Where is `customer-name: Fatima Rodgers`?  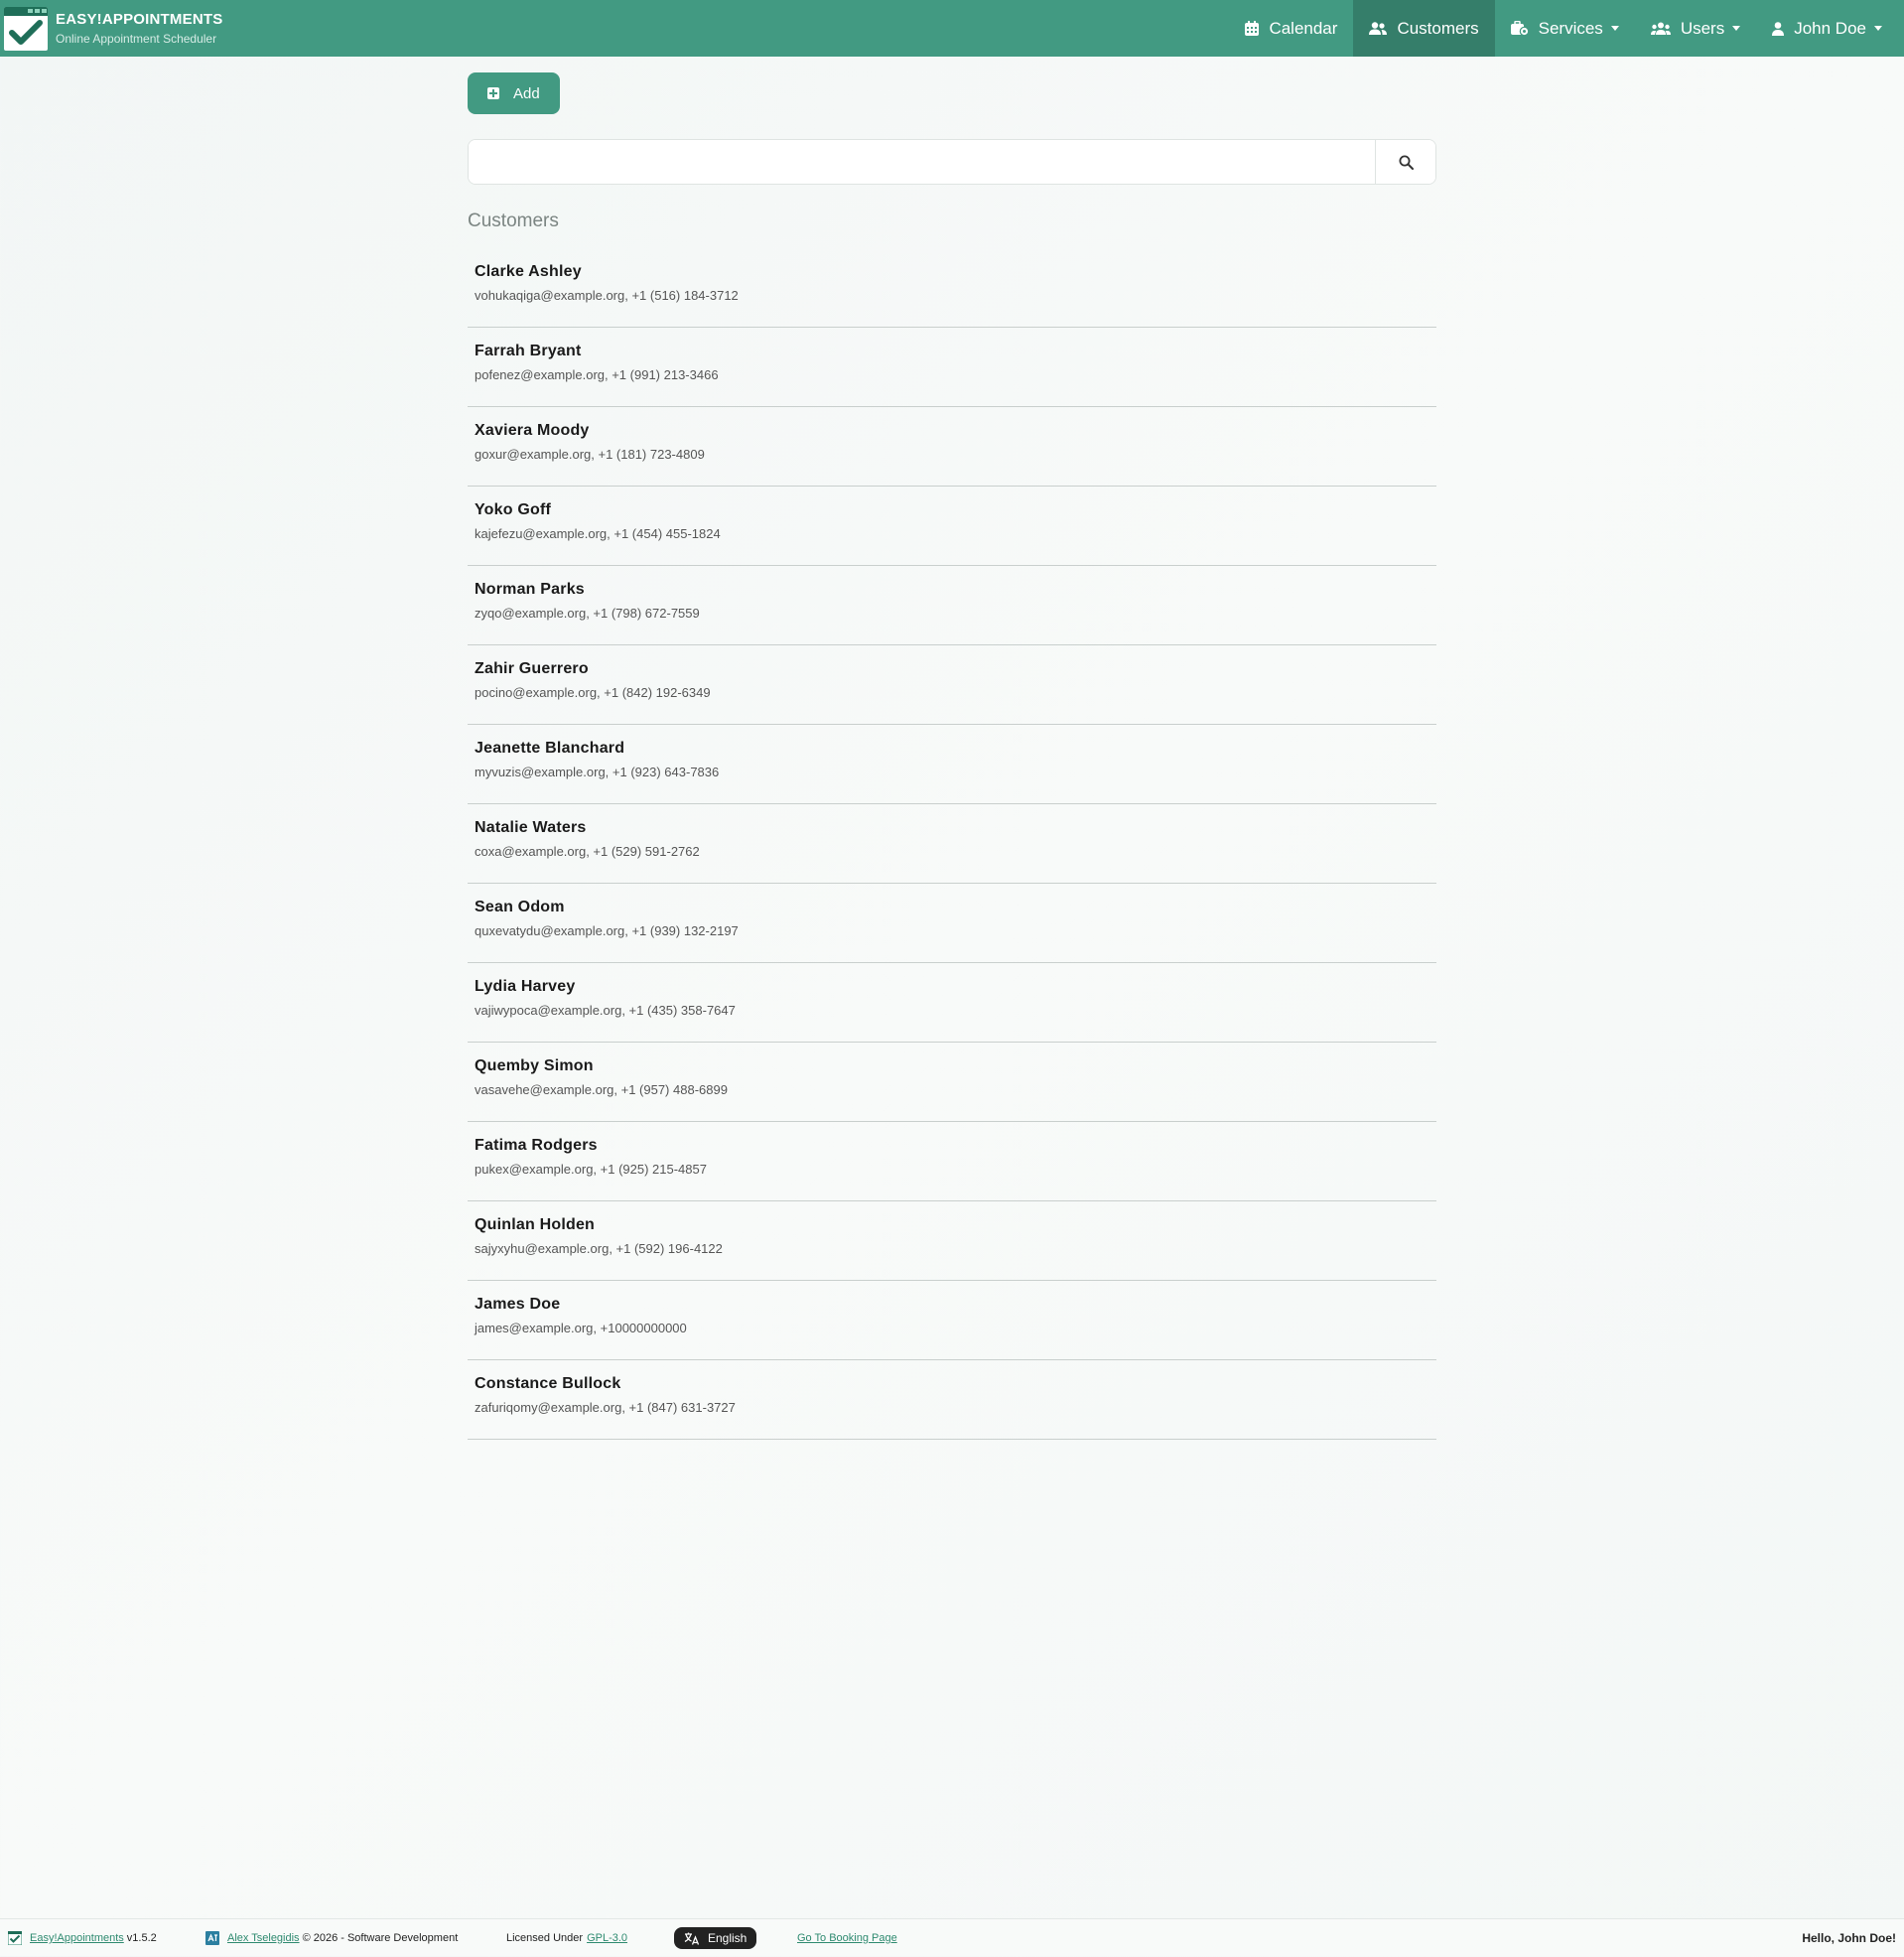
customer-name: Fatima Rodgers is located at coordinates (536, 1145).